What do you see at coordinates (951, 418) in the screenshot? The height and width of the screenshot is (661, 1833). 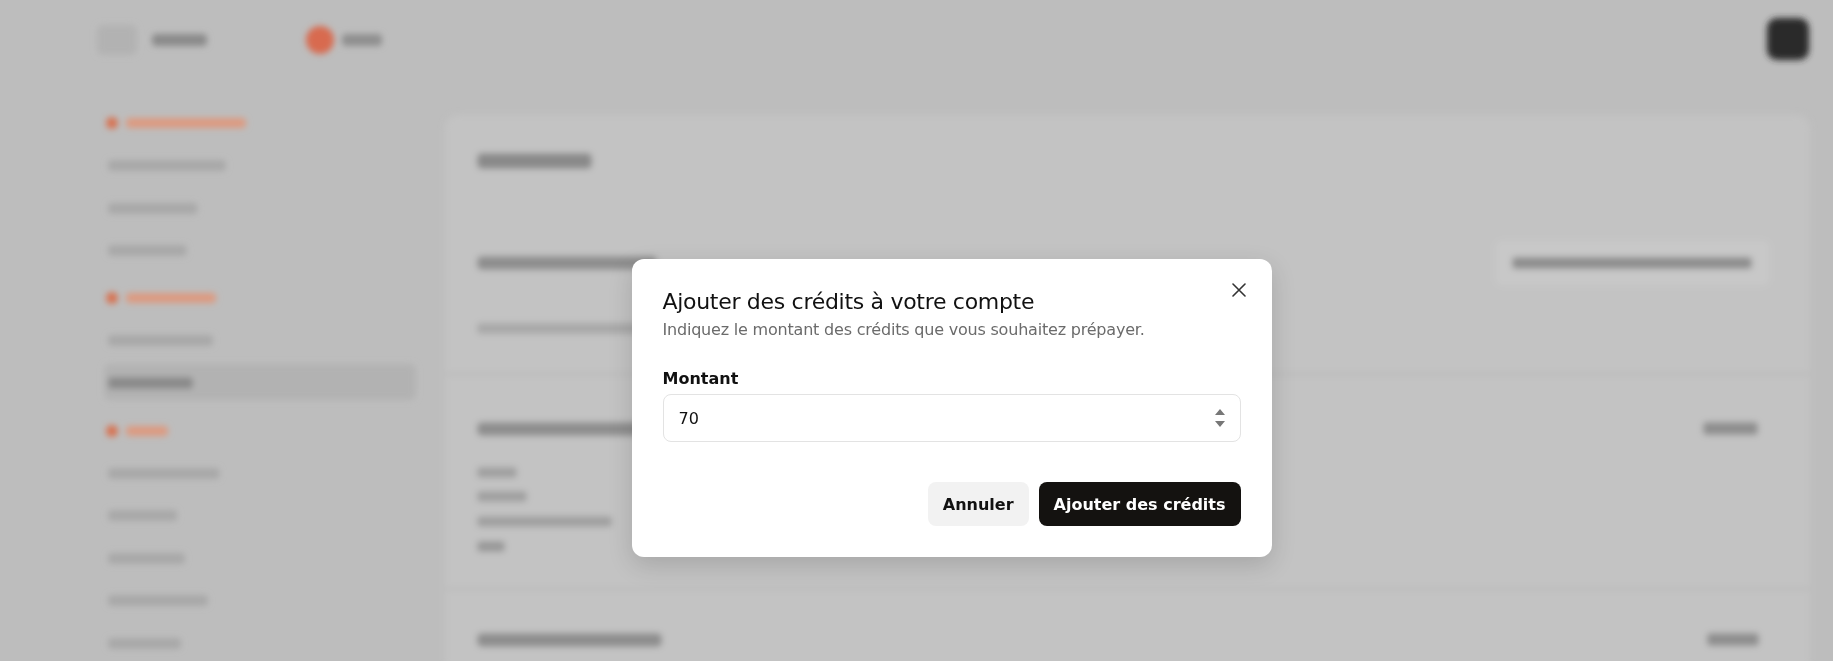 I see `amount-field: 70` at bounding box center [951, 418].